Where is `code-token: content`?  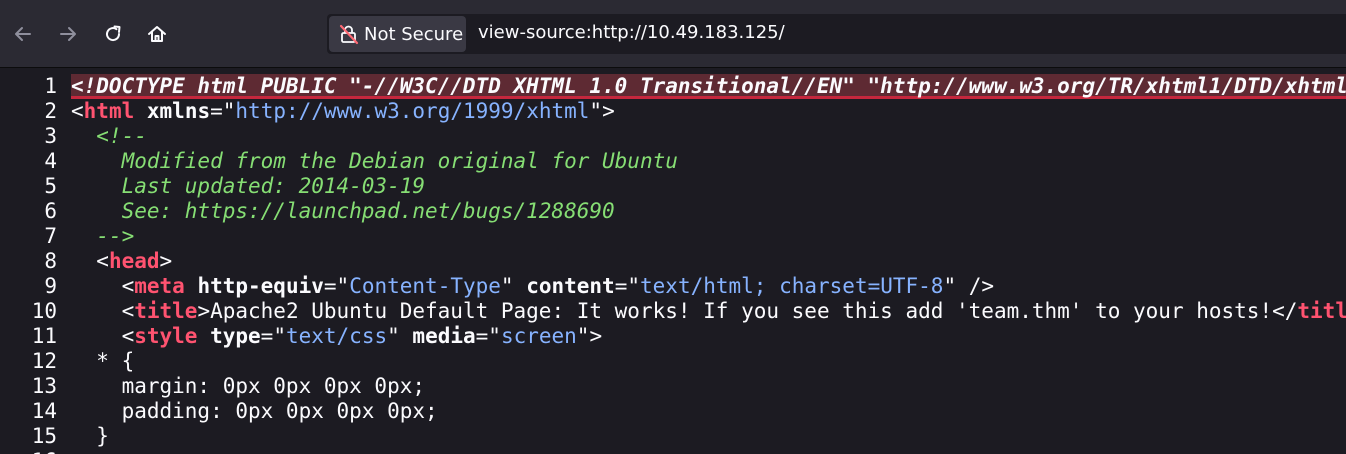
code-token: content is located at coordinates (570, 286).